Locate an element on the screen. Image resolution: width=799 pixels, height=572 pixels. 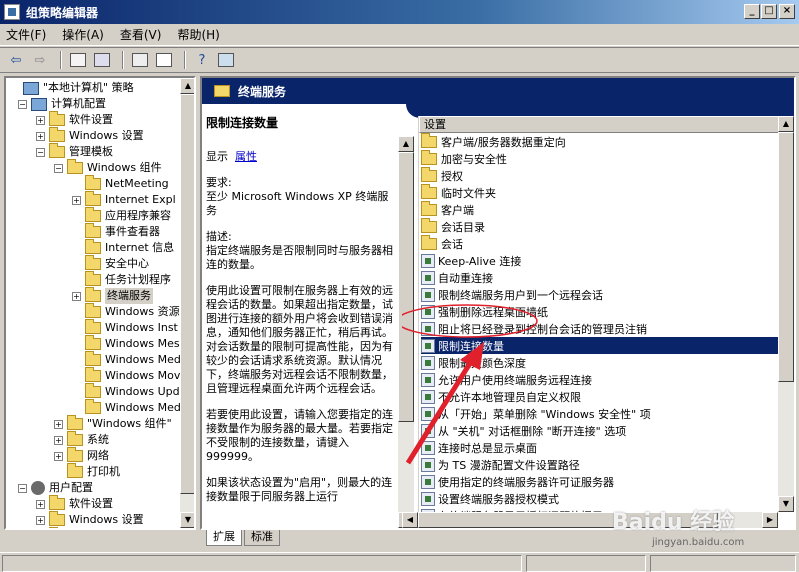
tree-item: + 终端服务 is located at coordinates (112, 295).